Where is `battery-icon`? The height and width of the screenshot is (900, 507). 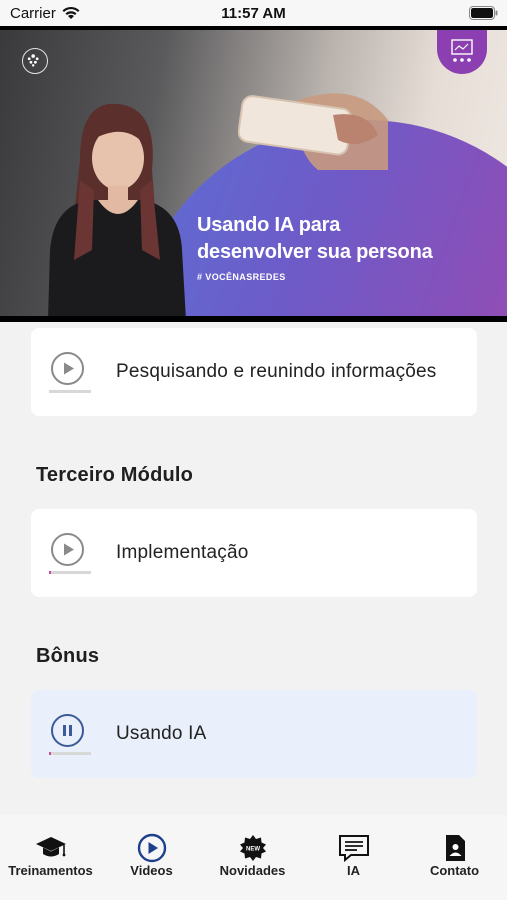 battery-icon is located at coordinates (483, 13).